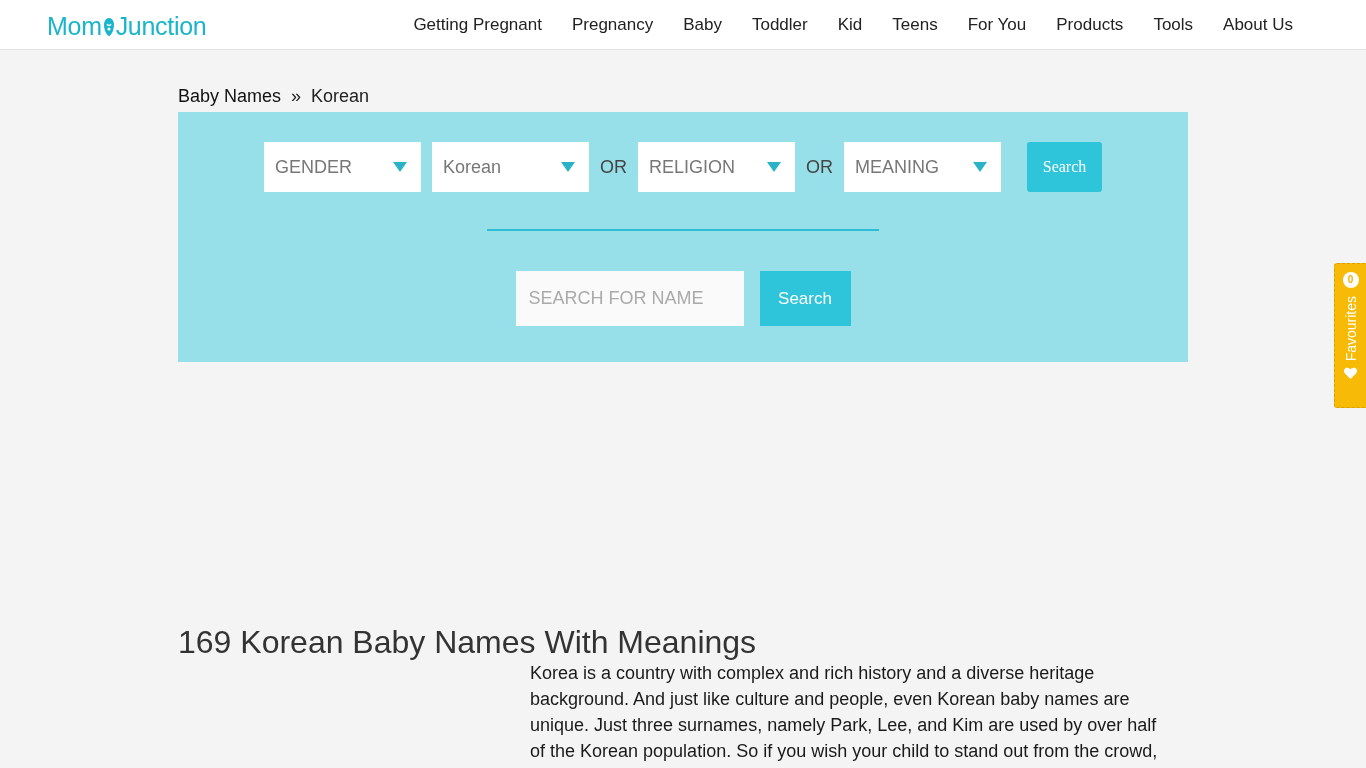 The height and width of the screenshot is (768, 1366). Describe the element at coordinates (997, 24) in the screenshot. I see `nav-link: For You` at that location.